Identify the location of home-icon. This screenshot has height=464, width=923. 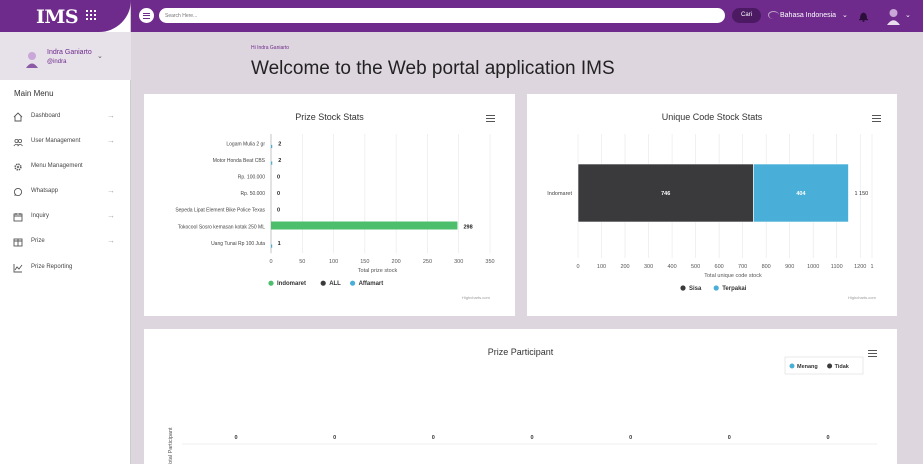
(18, 117).